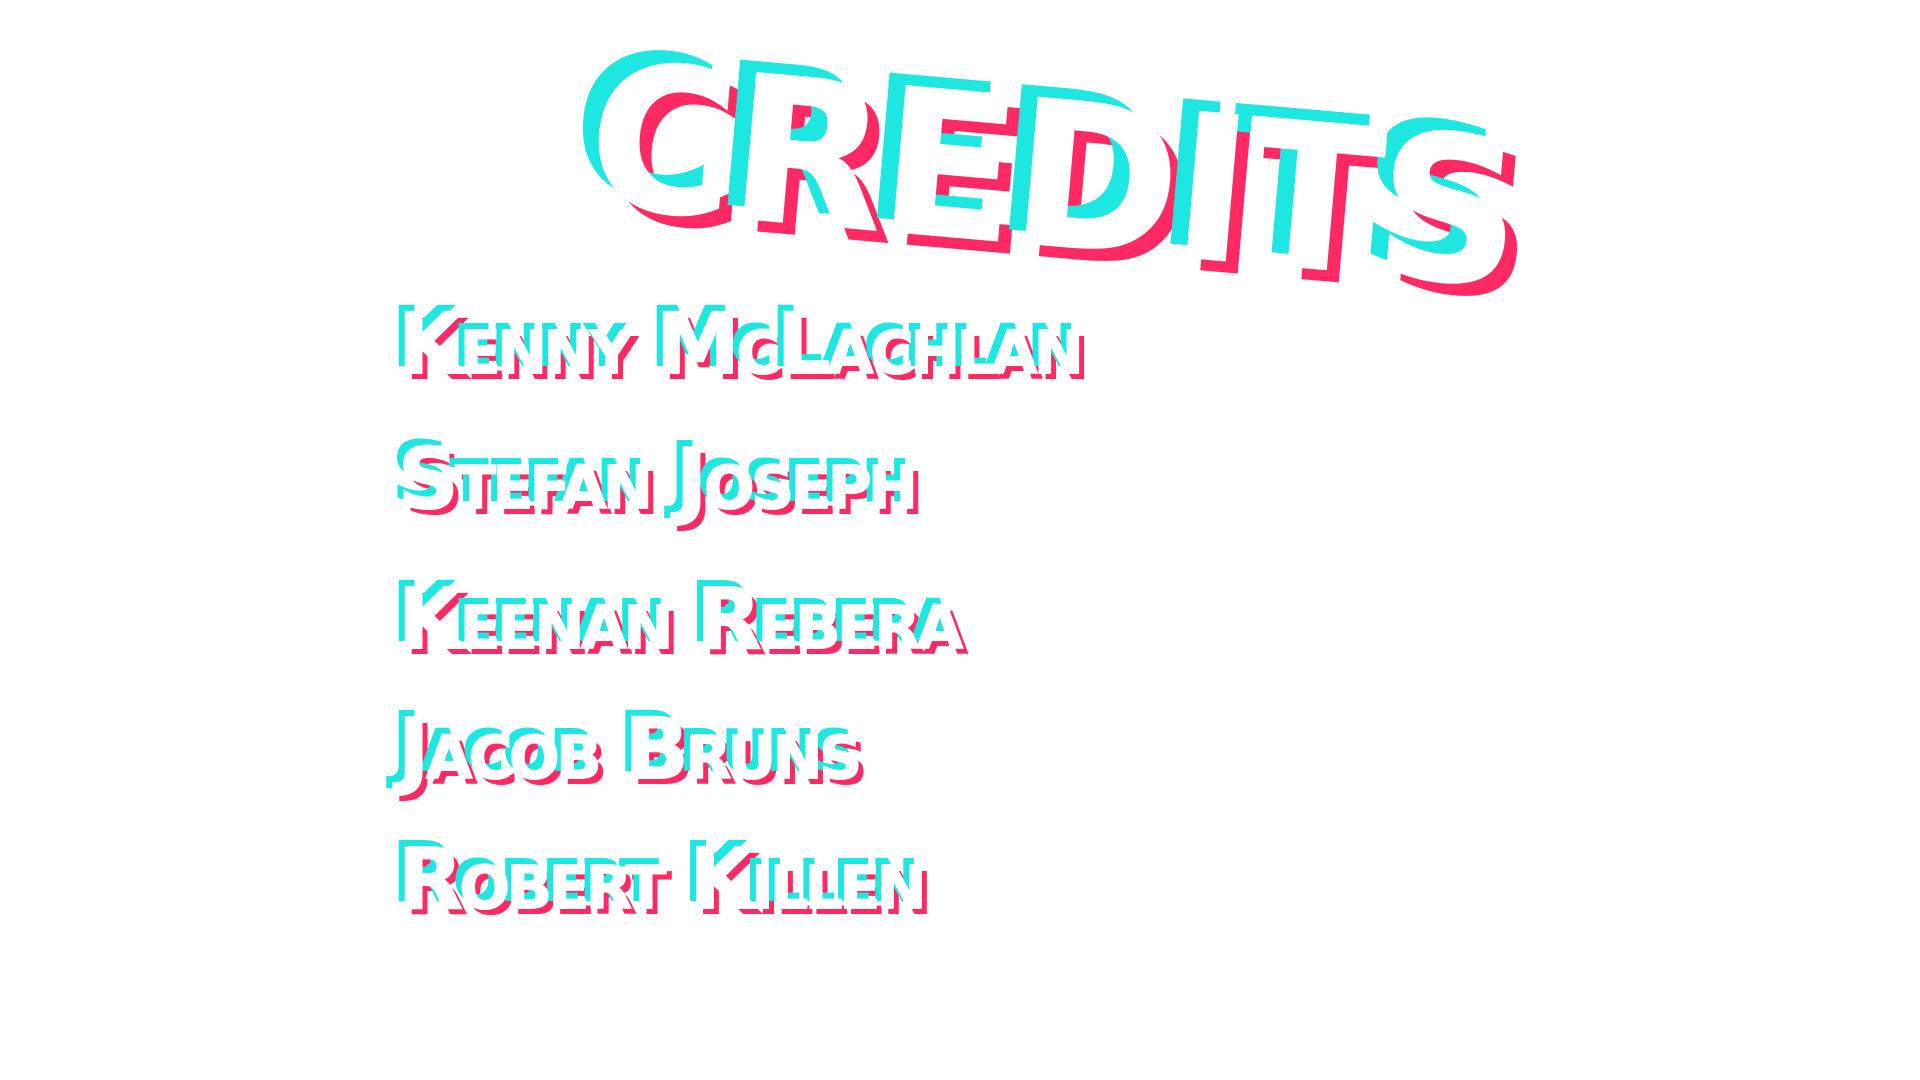 The image size is (1920, 1080). What do you see at coordinates (630, 749) in the screenshot?
I see `credit-name: Jacob Bruns` at bounding box center [630, 749].